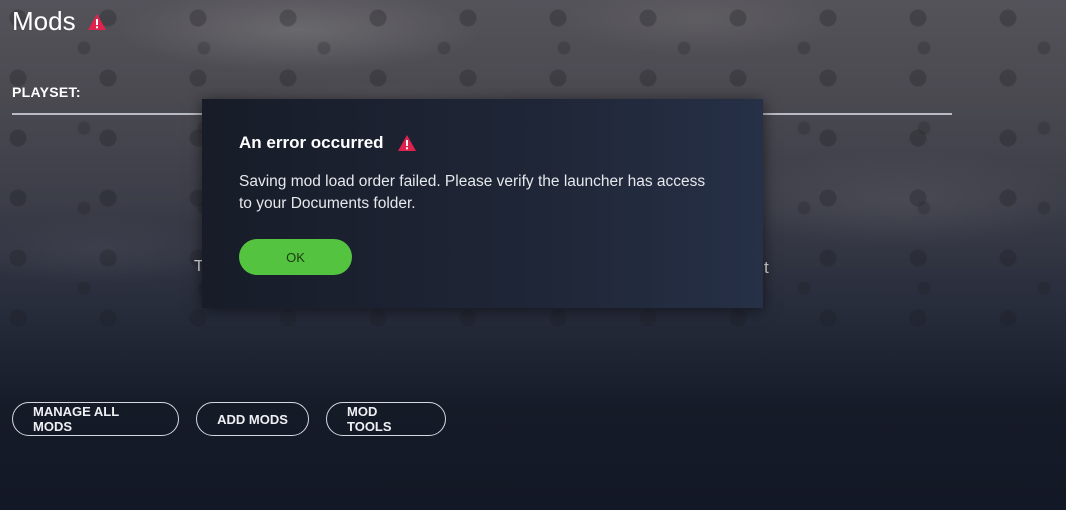 This screenshot has height=510, width=1066. Describe the element at coordinates (295, 257) in the screenshot. I see `ok-button: OK` at that location.